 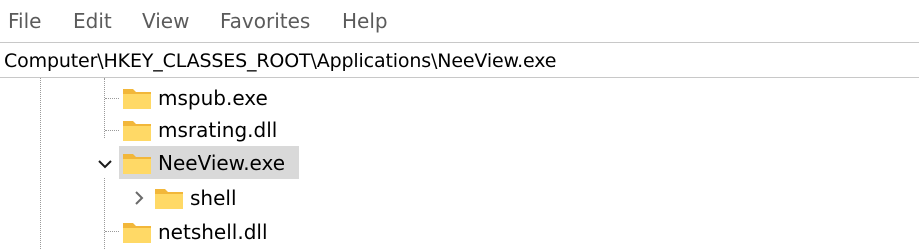 I want to click on tree-node-label: shell, so click(x=213, y=198).